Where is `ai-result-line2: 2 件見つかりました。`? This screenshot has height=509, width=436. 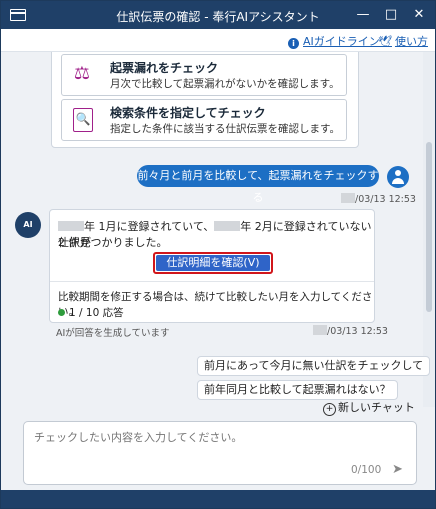 ai-result-line2: 2 件見つかりました。 is located at coordinates (113, 242).